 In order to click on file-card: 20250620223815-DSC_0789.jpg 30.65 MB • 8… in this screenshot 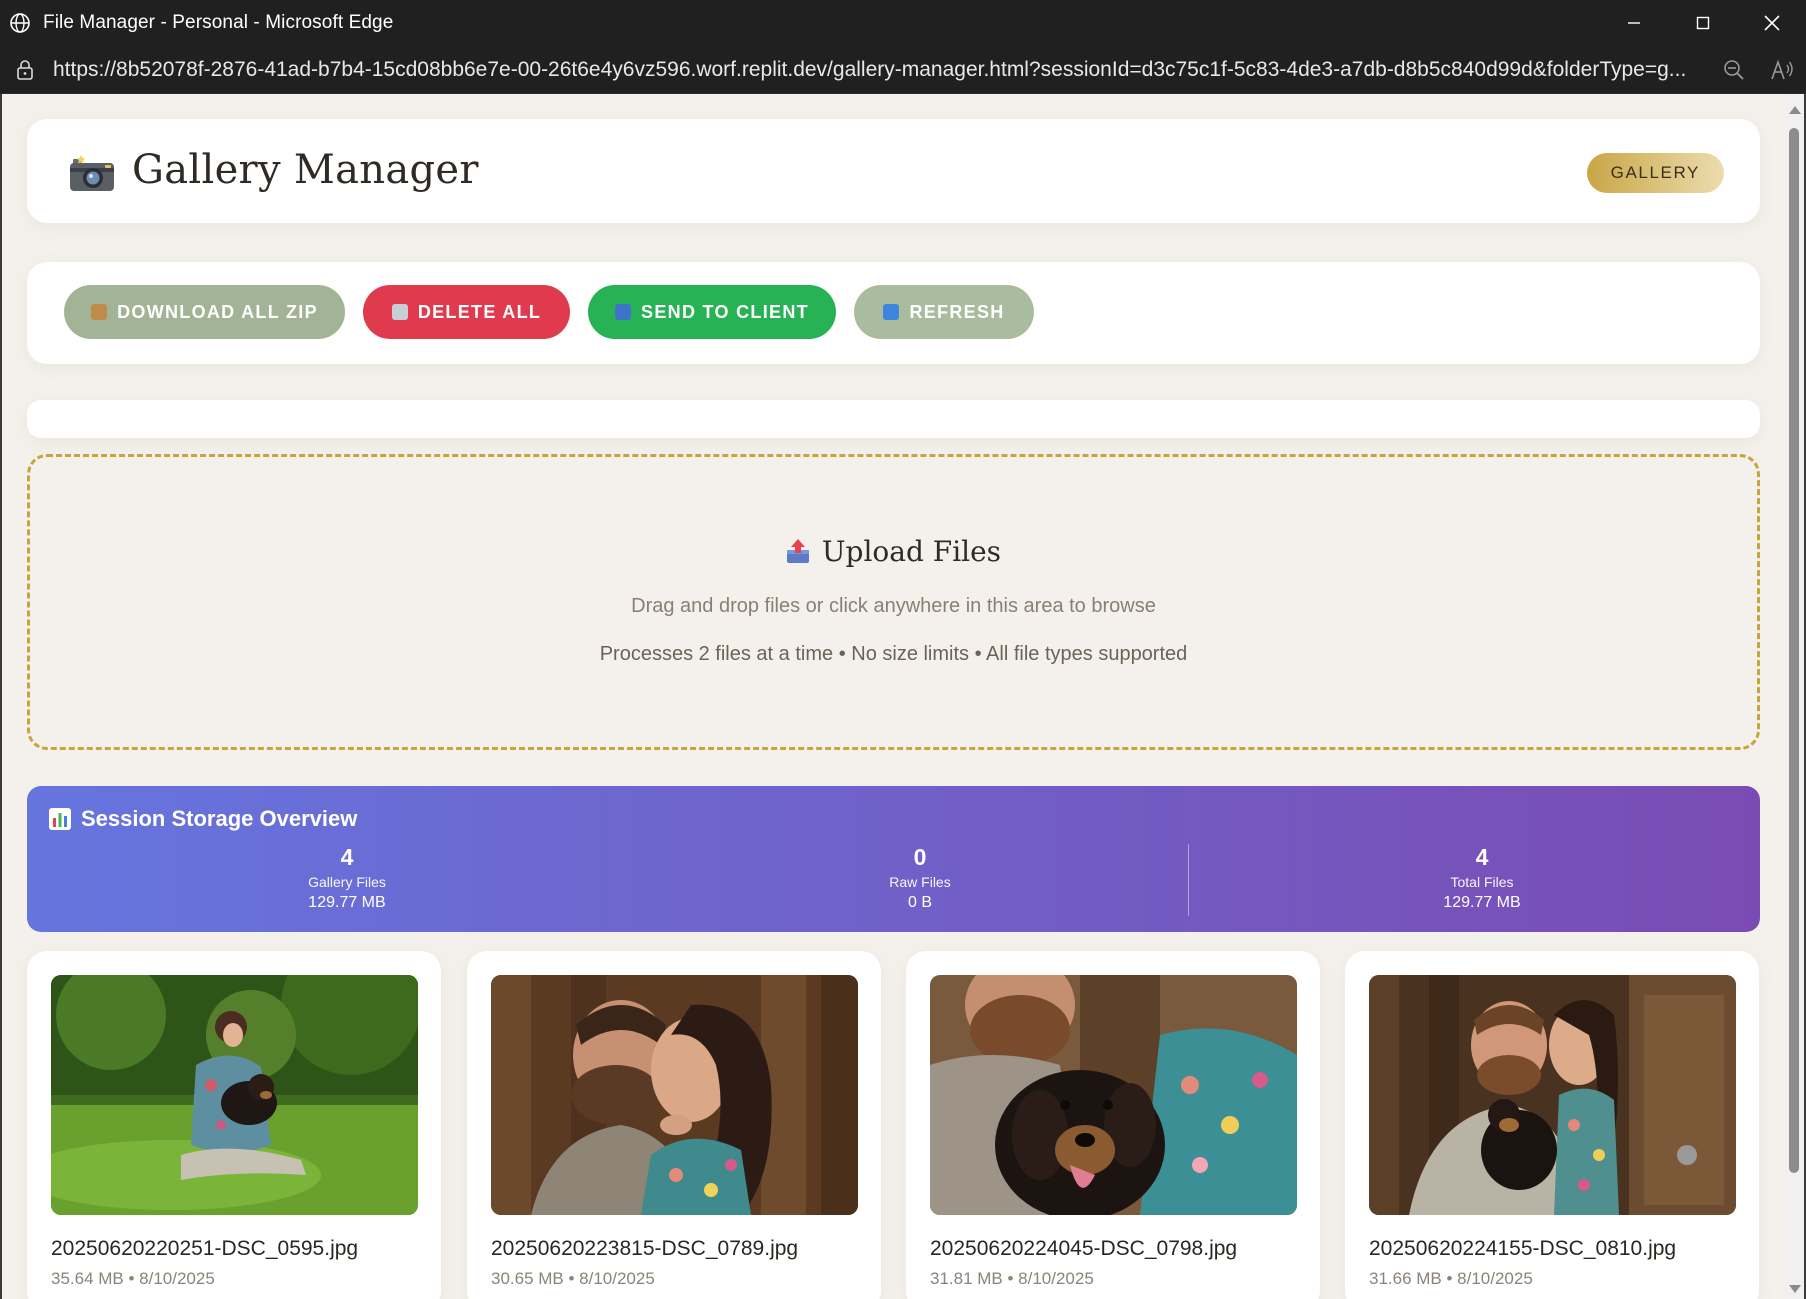, I will do `click(674, 1125)`.